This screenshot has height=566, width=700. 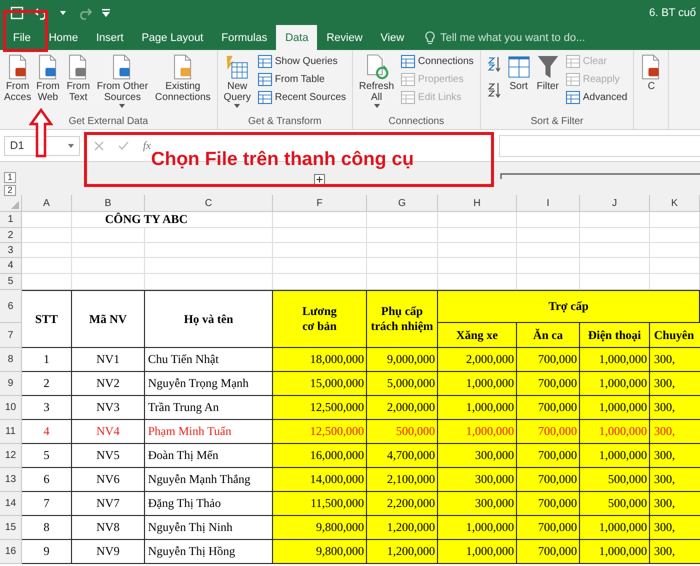 What do you see at coordinates (402, 528) in the screenshot?
I see `table-cell: 1,200,000` at bounding box center [402, 528].